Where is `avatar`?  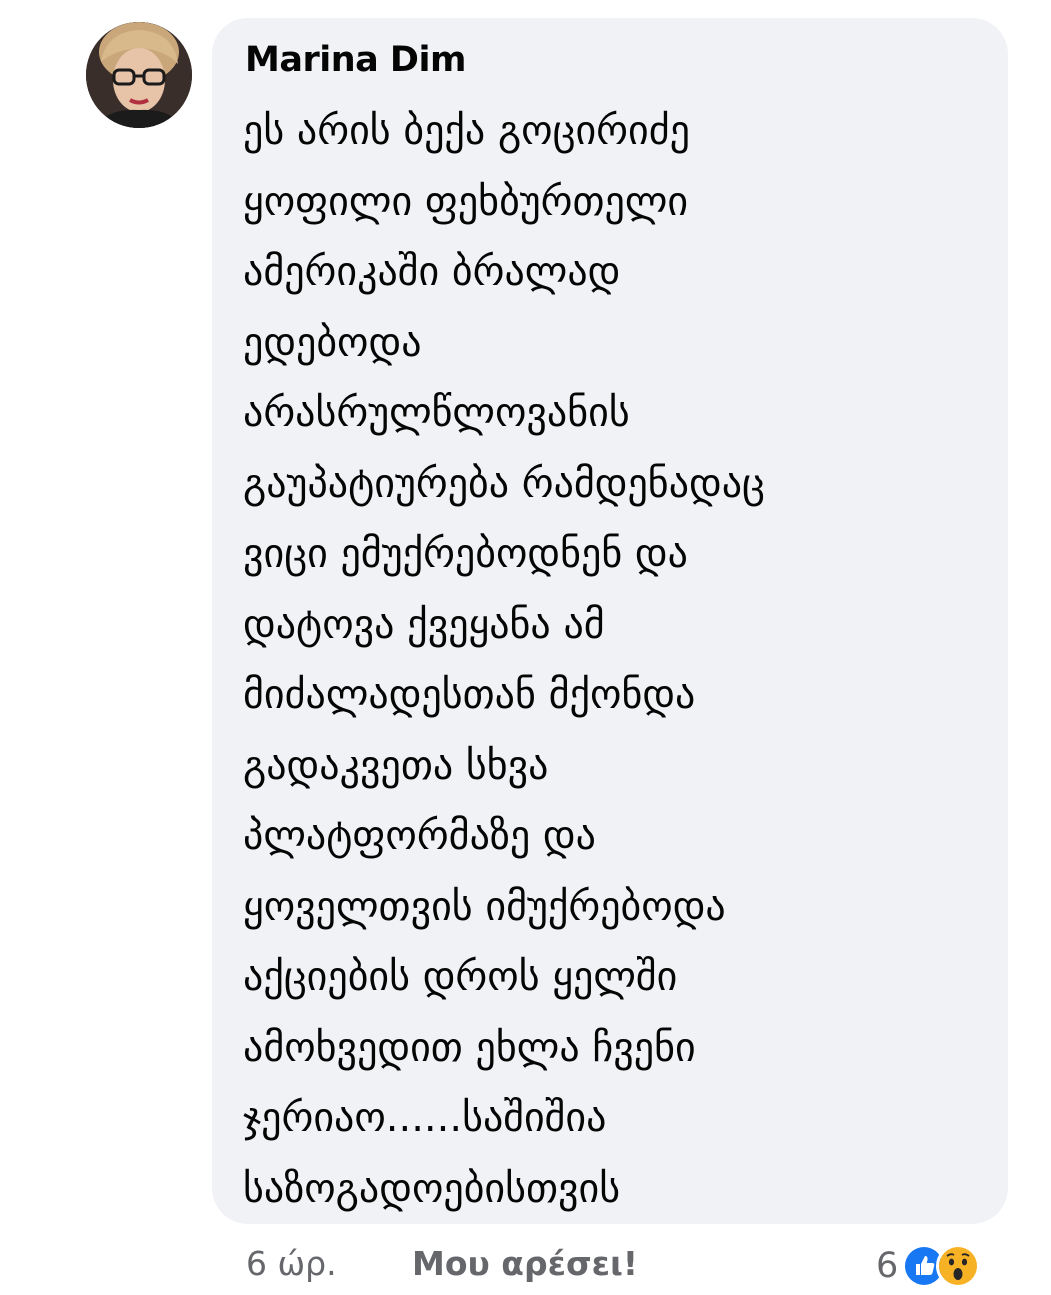
avatar is located at coordinates (139, 75).